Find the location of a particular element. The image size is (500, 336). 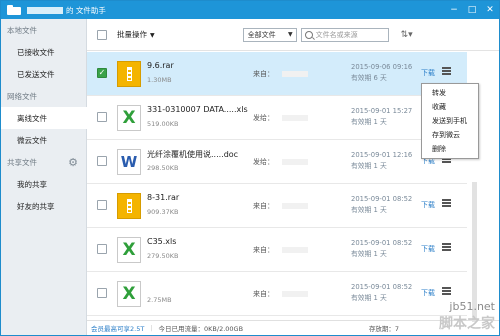

sidebar-section-local: 本地文件 is located at coordinates (22, 30).